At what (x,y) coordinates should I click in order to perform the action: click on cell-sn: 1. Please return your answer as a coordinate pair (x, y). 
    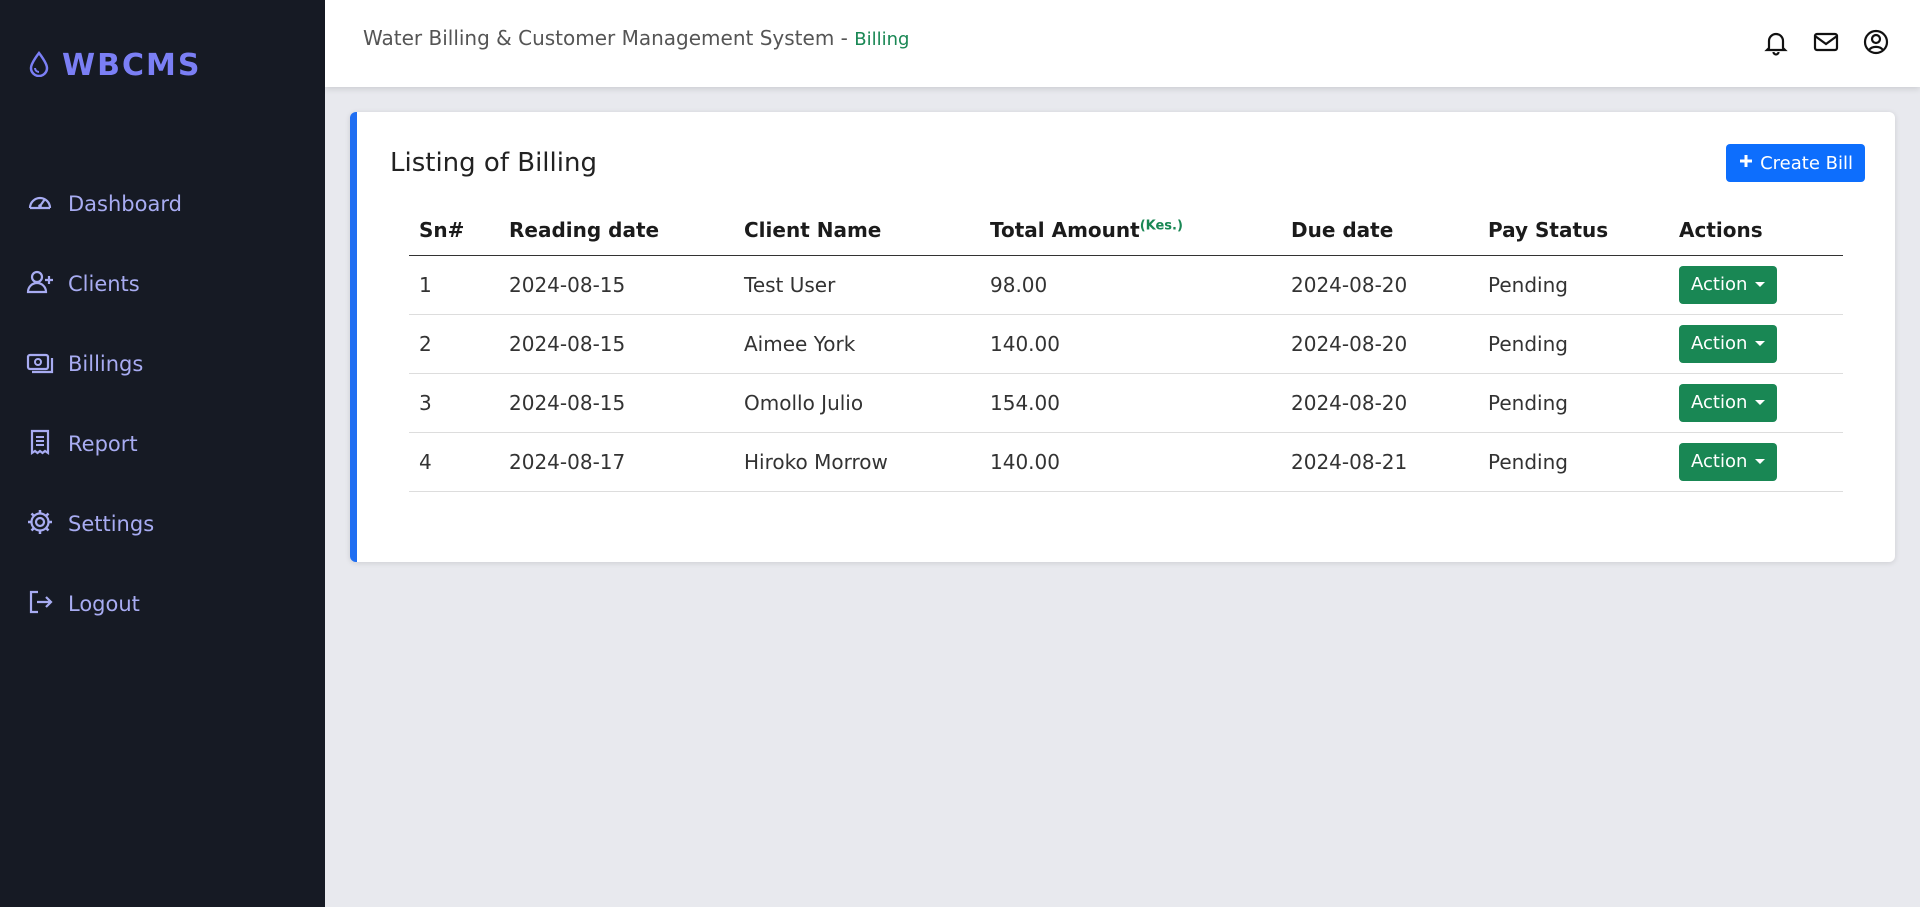
    Looking at the image, I should click on (454, 285).